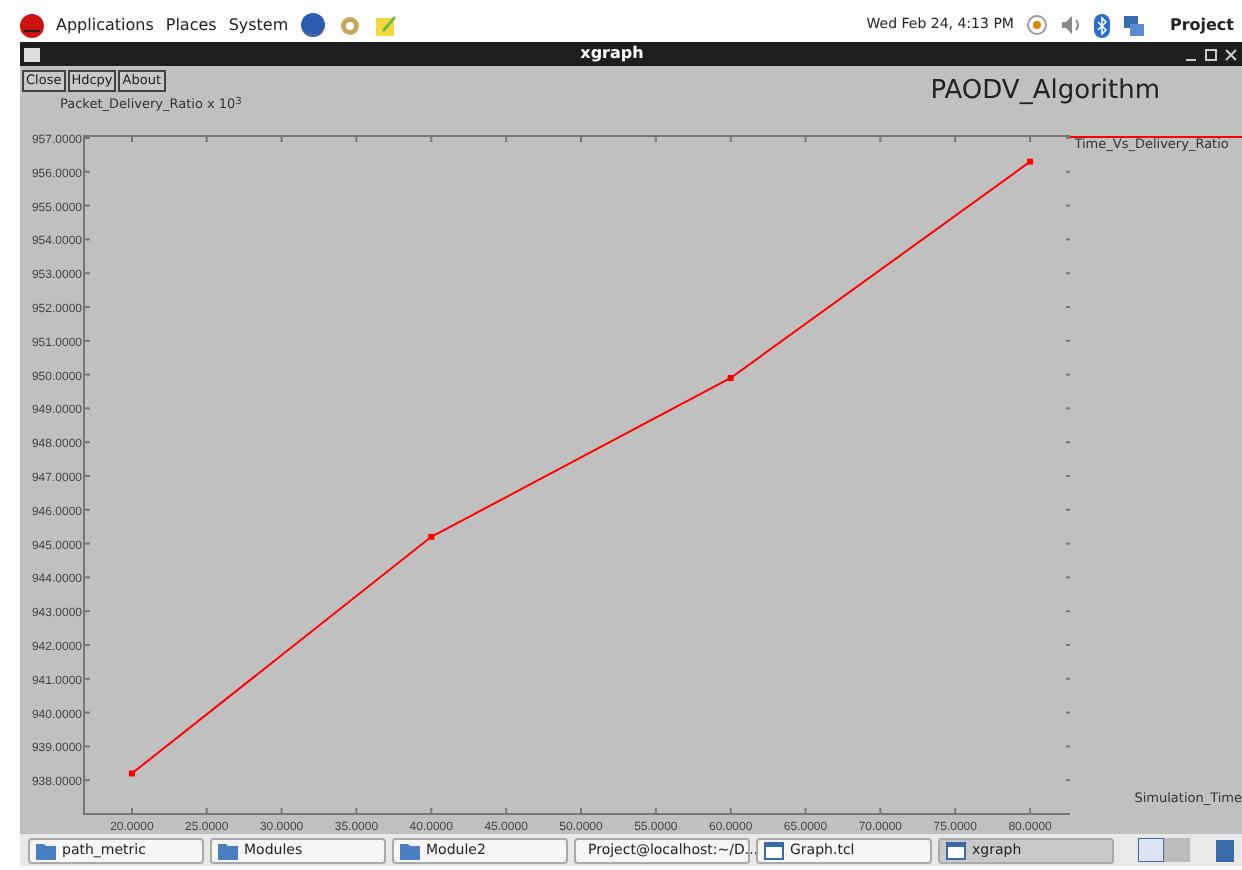  Describe the element at coordinates (105, 25) in the screenshot. I see `panel-menu: Applications` at that location.